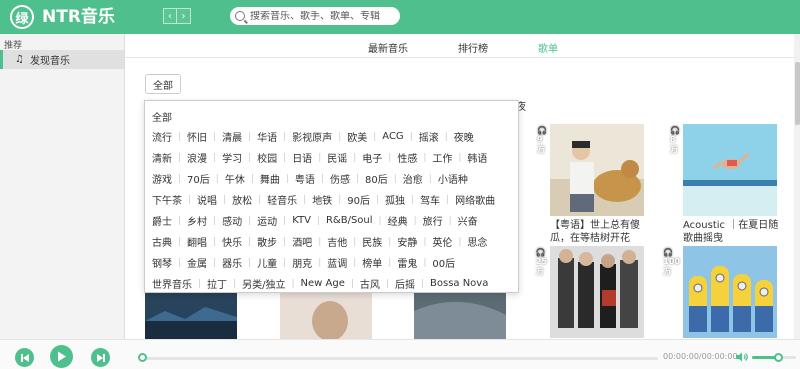 This screenshot has width=800, height=369. Describe the element at coordinates (162, 220) in the screenshot. I see `category-tag: 爵士` at that location.